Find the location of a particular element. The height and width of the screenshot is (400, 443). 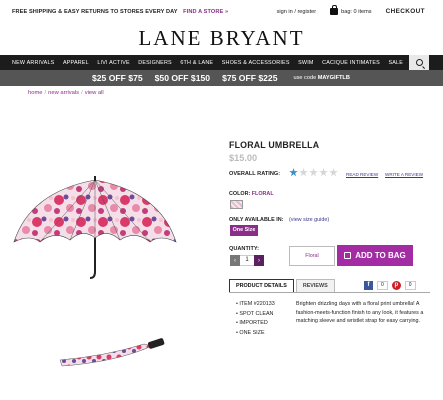

product-price: $15.00 is located at coordinates (243, 158).